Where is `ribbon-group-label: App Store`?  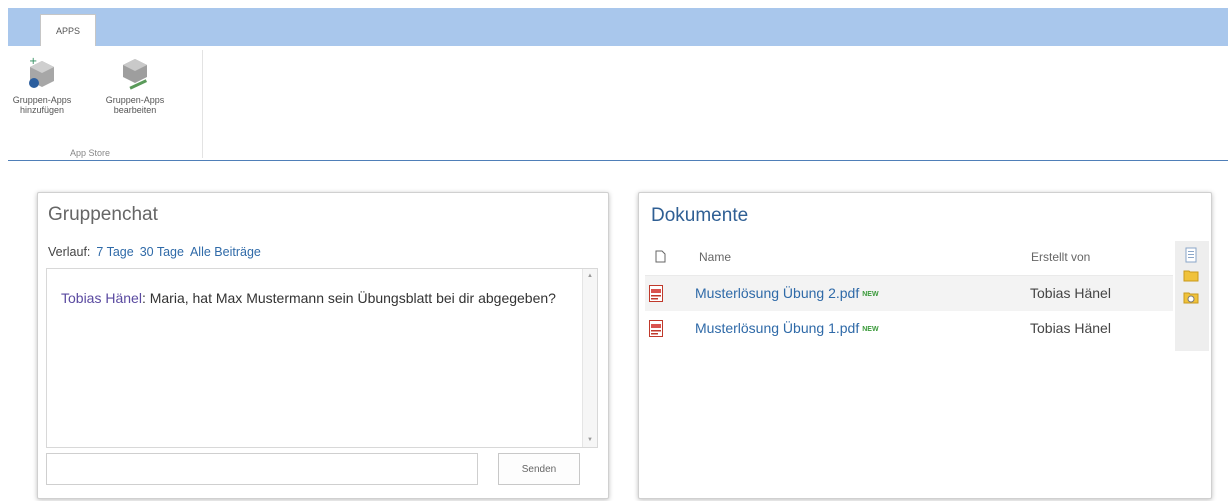
ribbon-group-label: App Store is located at coordinates (90, 153).